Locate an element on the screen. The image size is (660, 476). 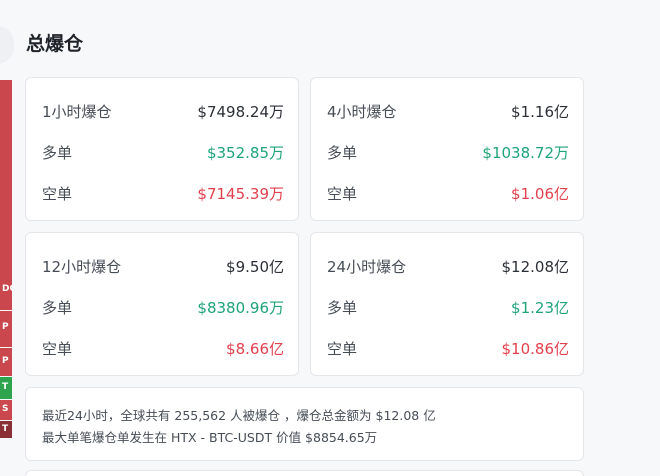
heatmap-cell-large is located at coordinates (6, 176).